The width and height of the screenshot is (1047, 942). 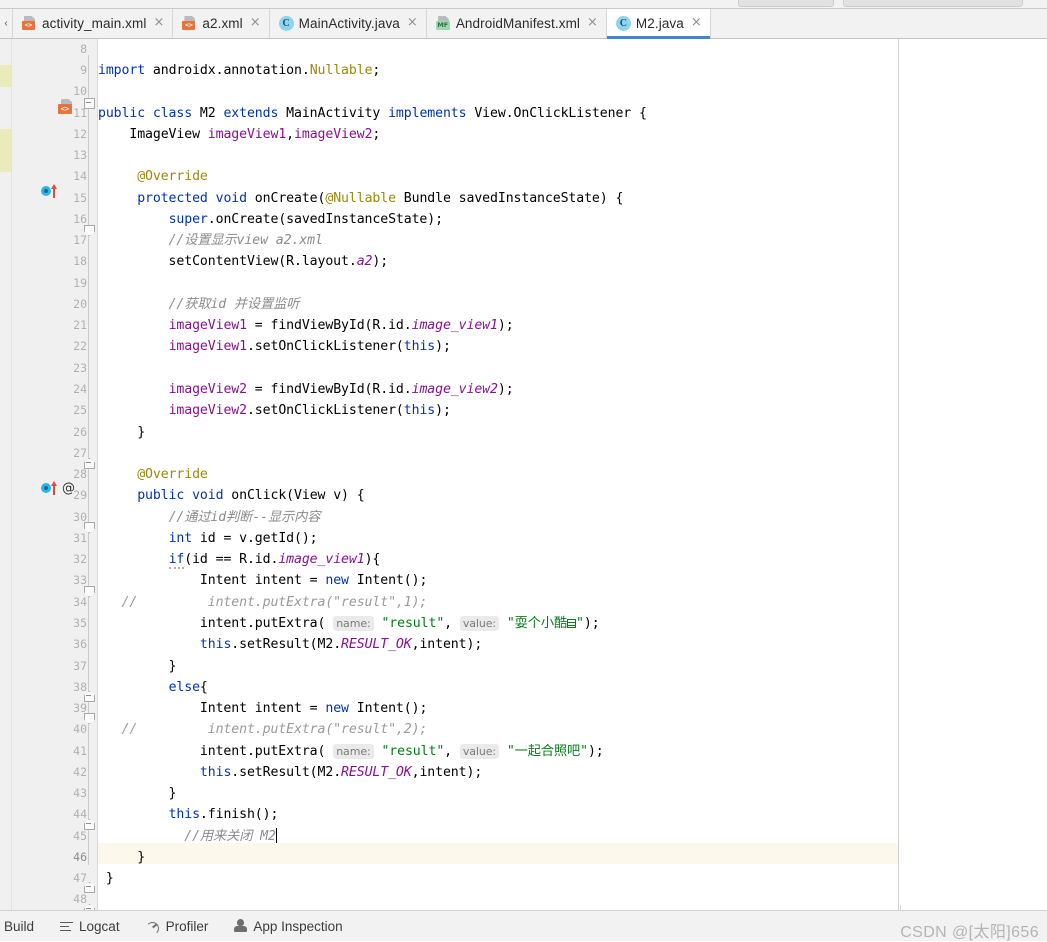 What do you see at coordinates (99, 926) in the screenshot?
I see `status-label: Logcat` at bounding box center [99, 926].